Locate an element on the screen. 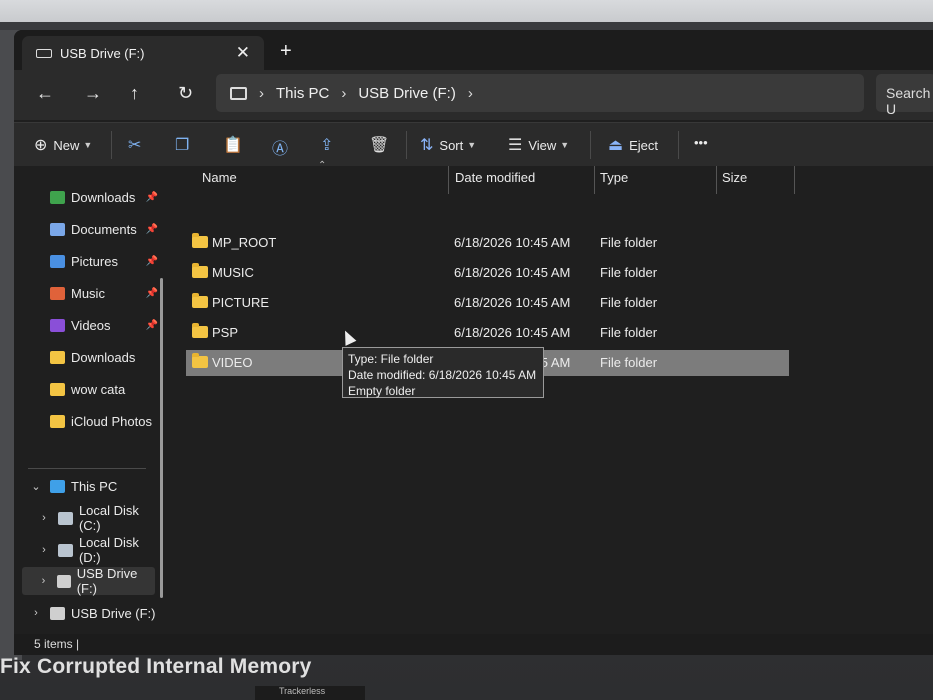  sidebar-item: Downloads 📌 is located at coordinates (89, 197).